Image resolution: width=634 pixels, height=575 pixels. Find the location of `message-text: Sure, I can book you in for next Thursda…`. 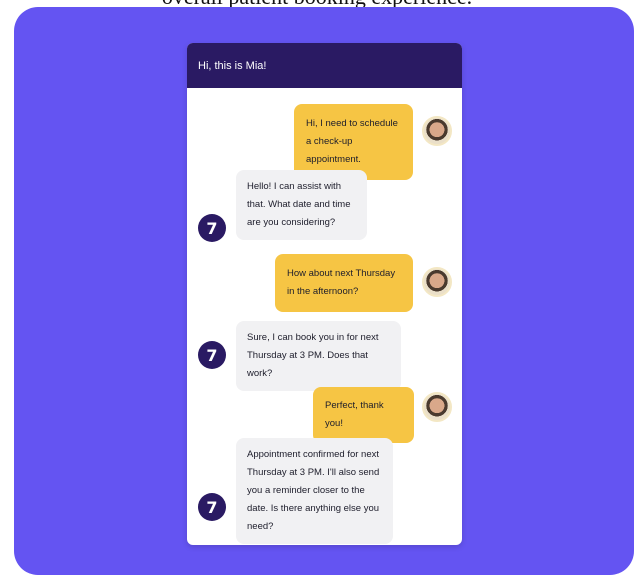

message-text: Sure, I can book you in for next Thursda… is located at coordinates (313, 355).